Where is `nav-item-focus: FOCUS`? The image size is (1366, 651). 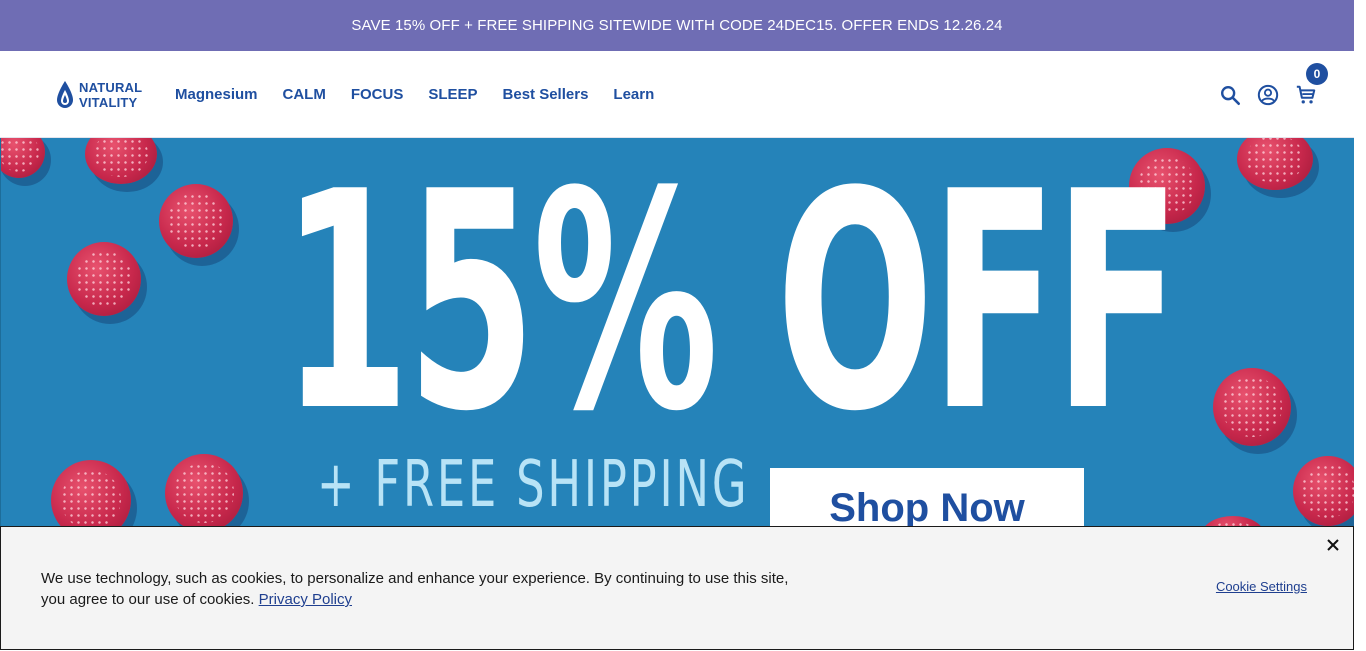
nav-item-focus: FOCUS is located at coordinates (377, 94).